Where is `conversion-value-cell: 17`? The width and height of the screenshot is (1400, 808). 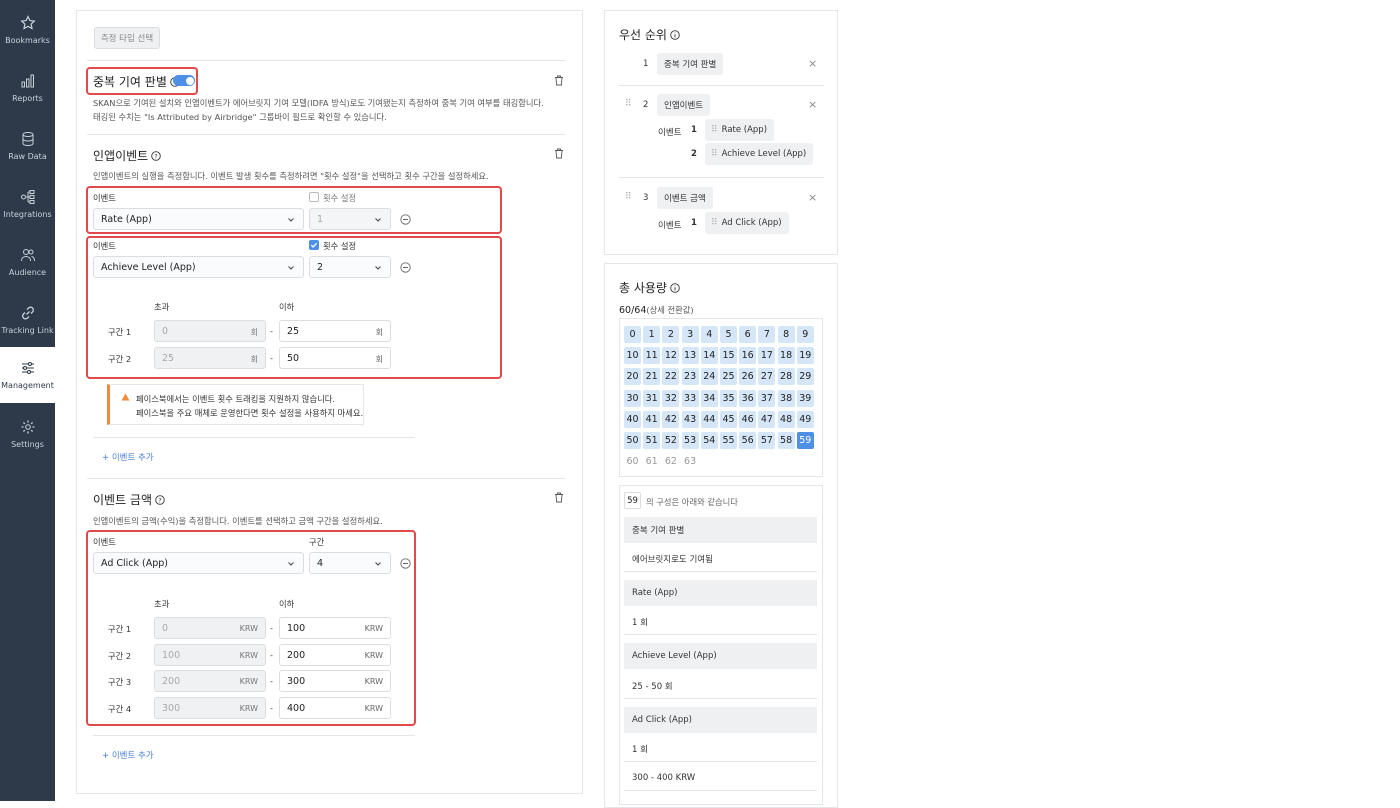 conversion-value-cell: 17 is located at coordinates (767, 356).